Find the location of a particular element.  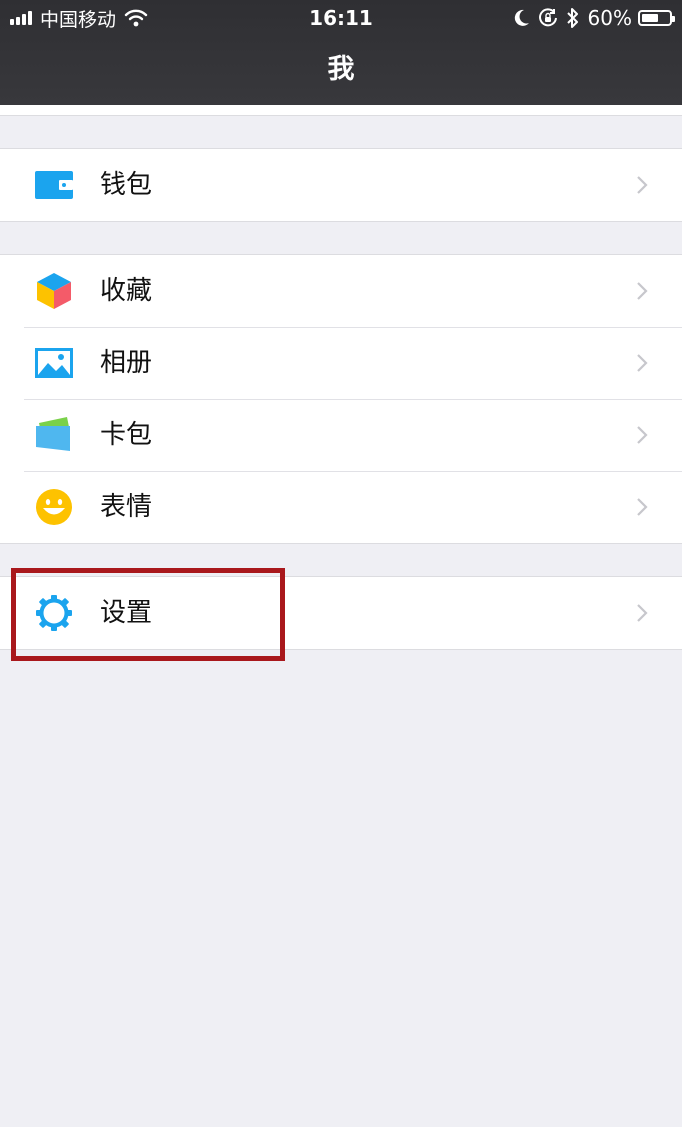

menu-item-label: 相册 is located at coordinates (126, 363).